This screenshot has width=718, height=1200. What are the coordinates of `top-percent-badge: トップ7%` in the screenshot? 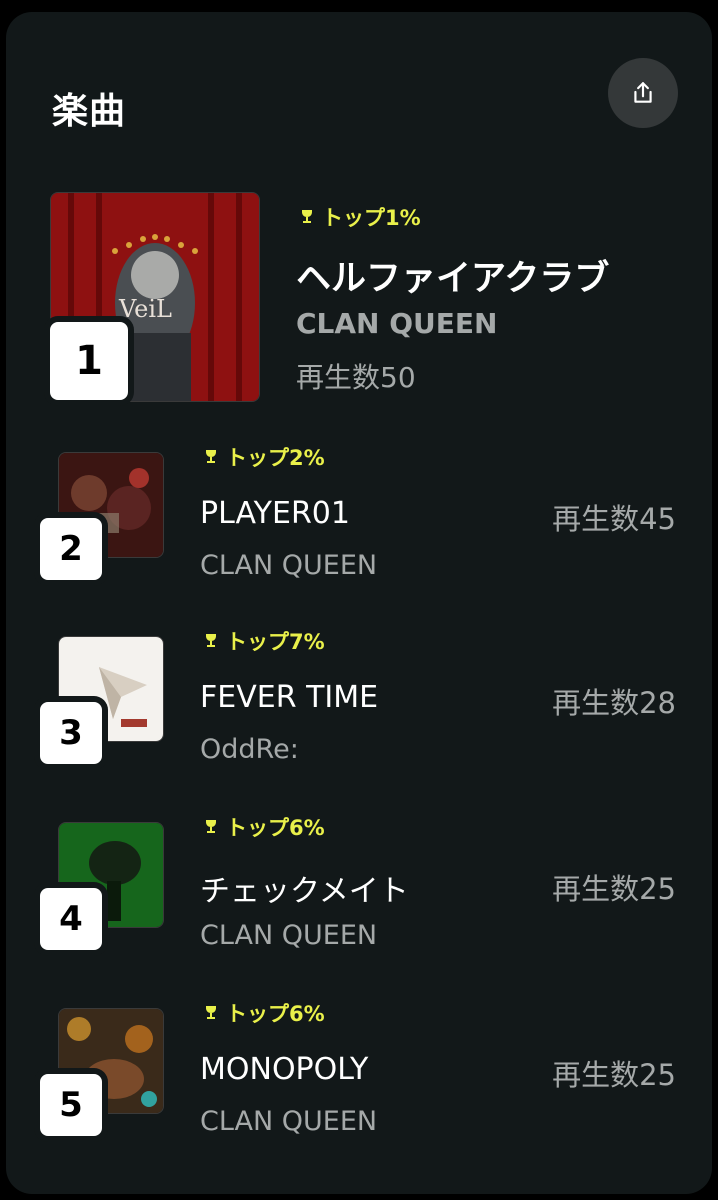 It's located at (264, 641).